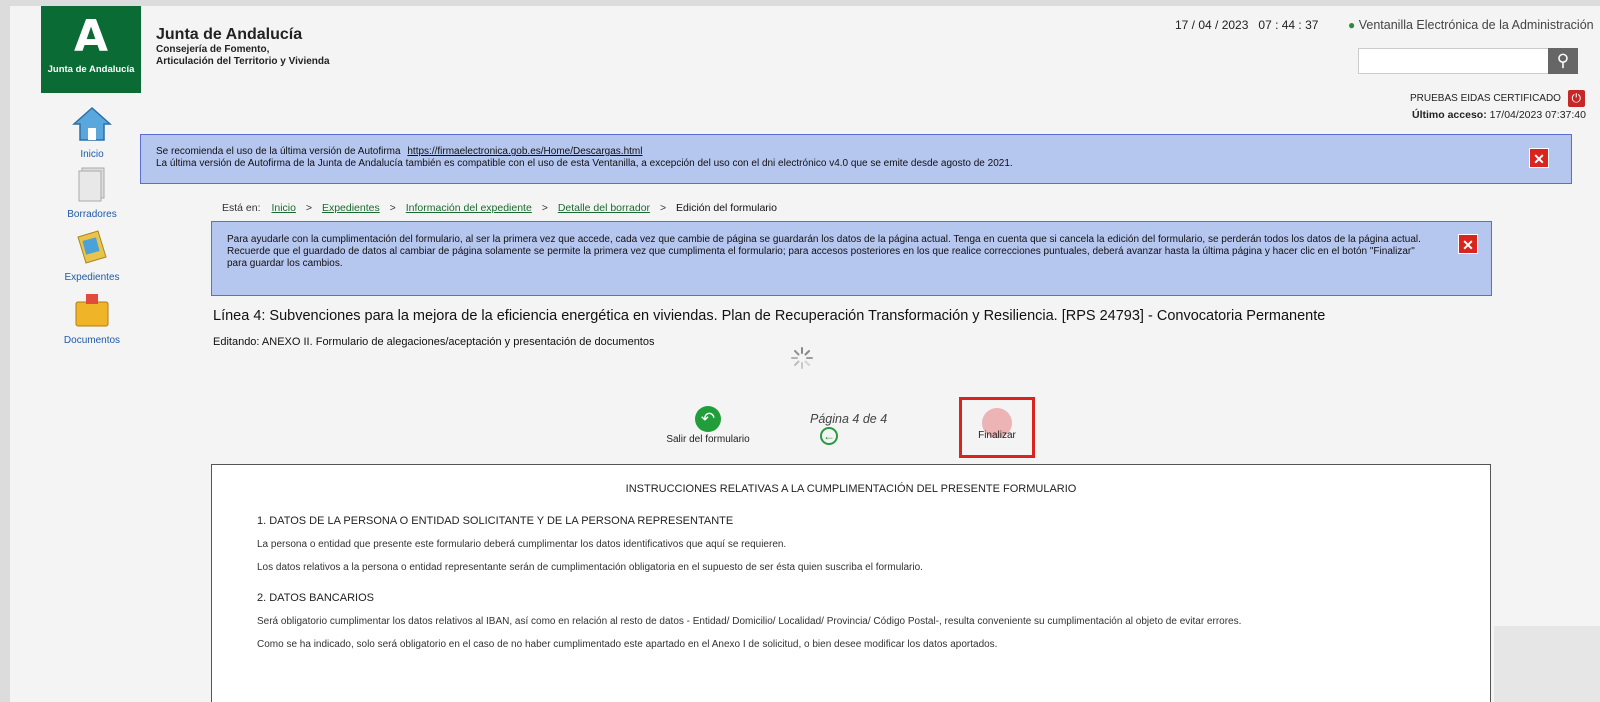 The height and width of the screenshot is (702, 1600). What do you see at coordinates (604, 208) in the screenshot?
I see `breadcrumb-detalle: Detalle del borrador` at bounding box center [604, 208].